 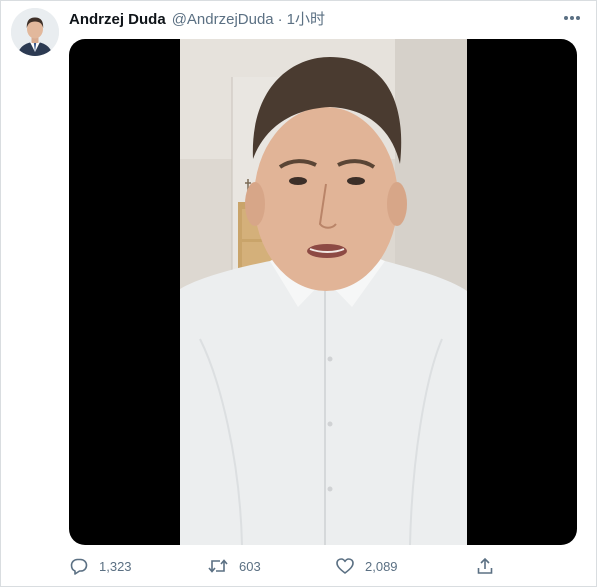 I want to click on retweet-icon, so click(x=218, y=566).